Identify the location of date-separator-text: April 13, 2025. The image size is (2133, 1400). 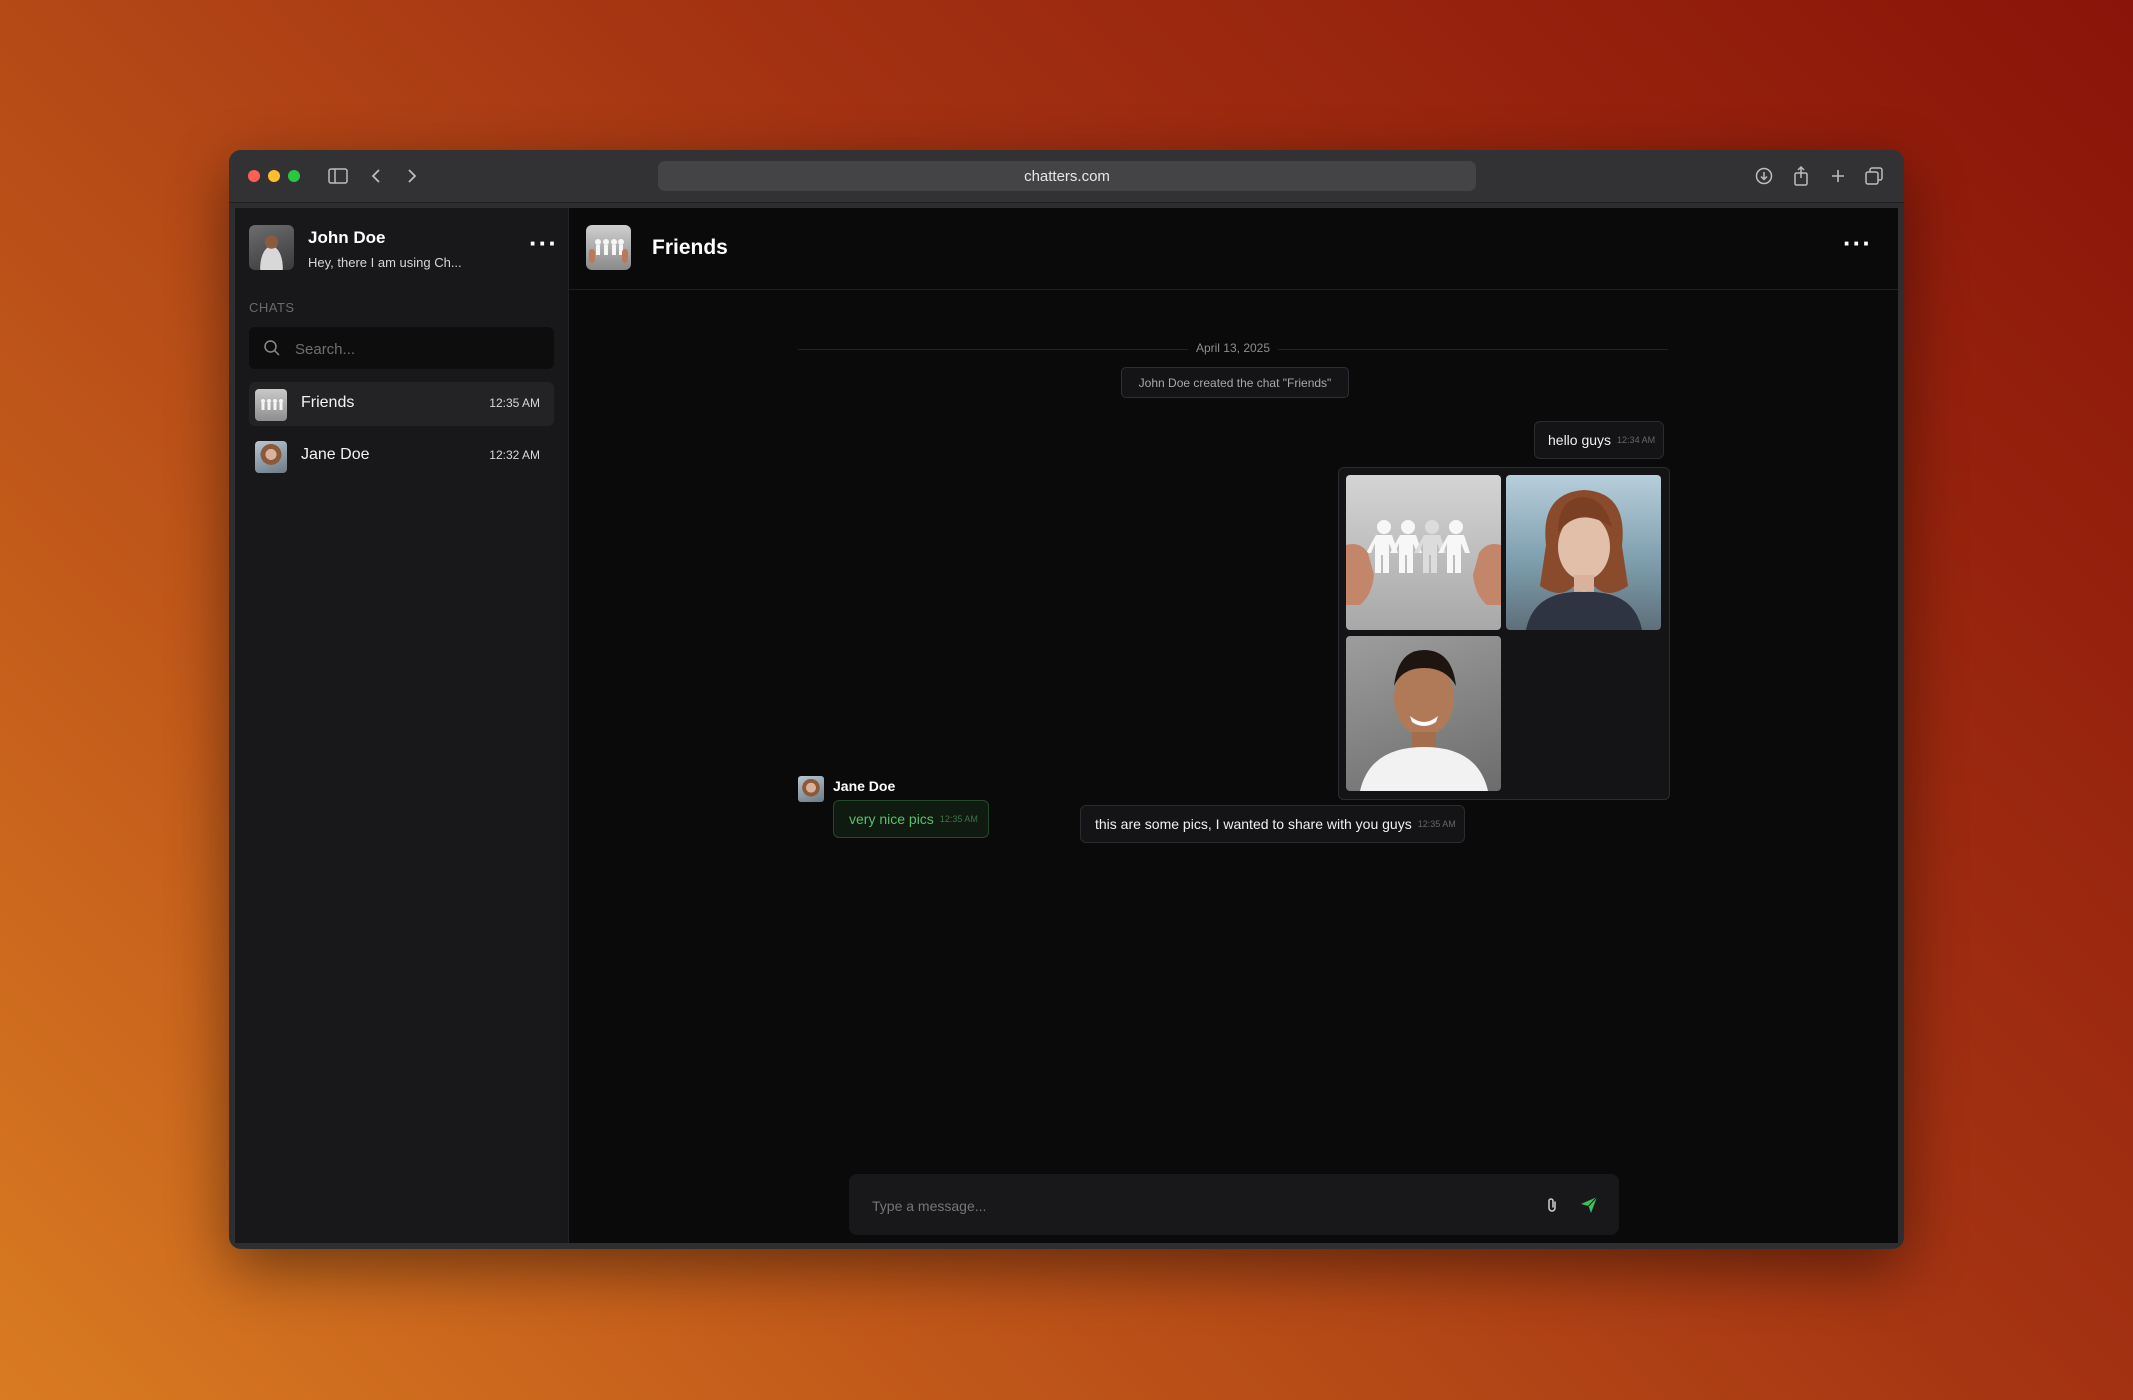
(1233, 348).